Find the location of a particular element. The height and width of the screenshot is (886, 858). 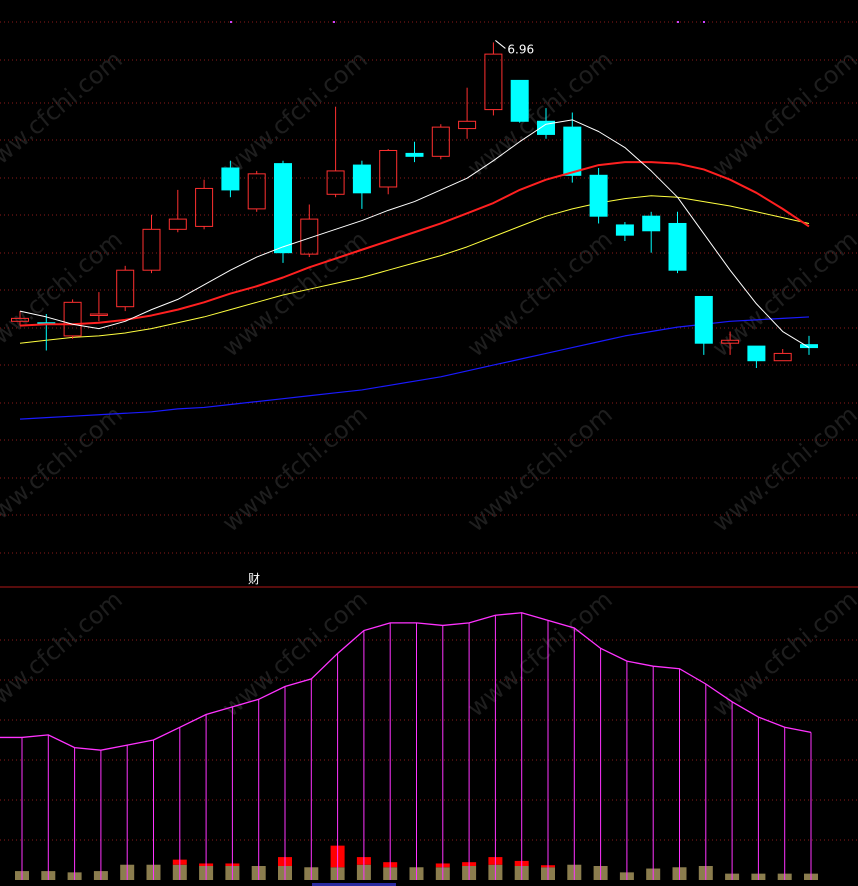

peak-price-label: 6.96 is located at coordinates (520, 49).